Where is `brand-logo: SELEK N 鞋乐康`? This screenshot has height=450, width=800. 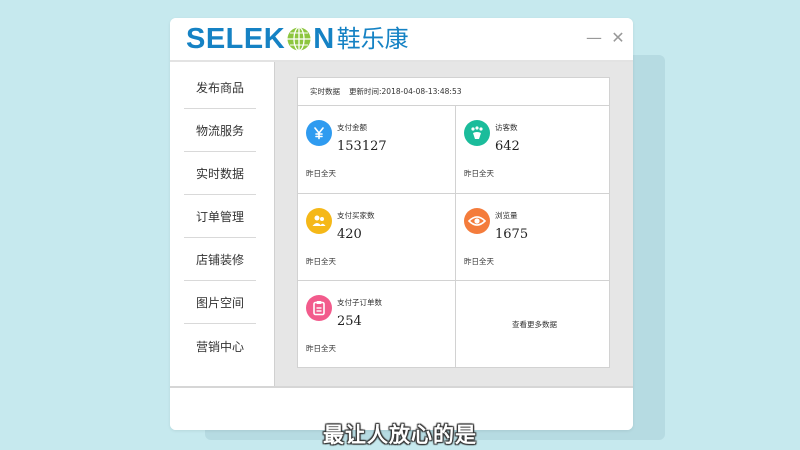
brand-logo: SELEK N 鞋乐康 is located at coordinates (297, 39).